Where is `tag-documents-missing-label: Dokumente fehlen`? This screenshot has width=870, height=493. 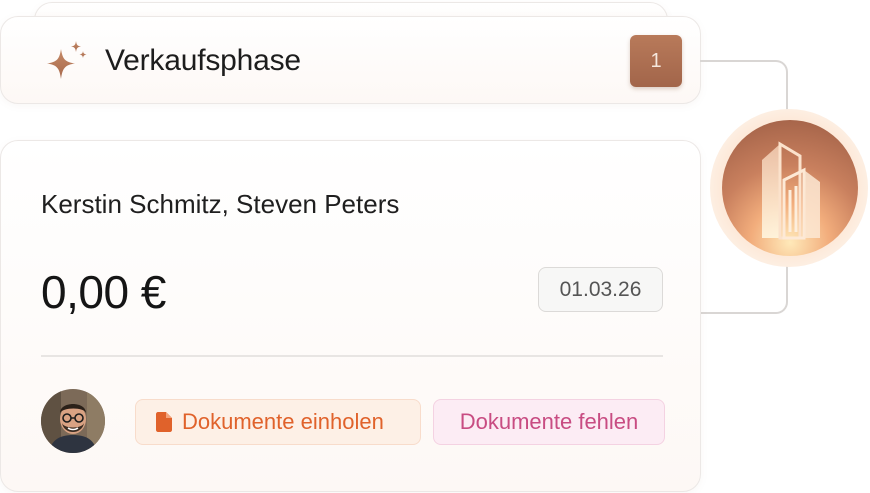
tag-documents-missing-label: Dokumente fehlen is located at coordinates (549, 421).